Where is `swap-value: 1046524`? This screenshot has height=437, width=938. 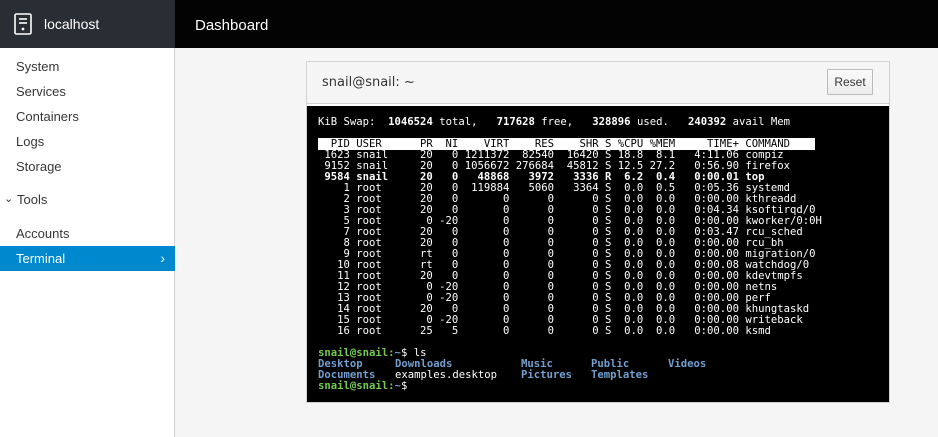 swap-value: 1046524 is located at coordinates (410, 122).